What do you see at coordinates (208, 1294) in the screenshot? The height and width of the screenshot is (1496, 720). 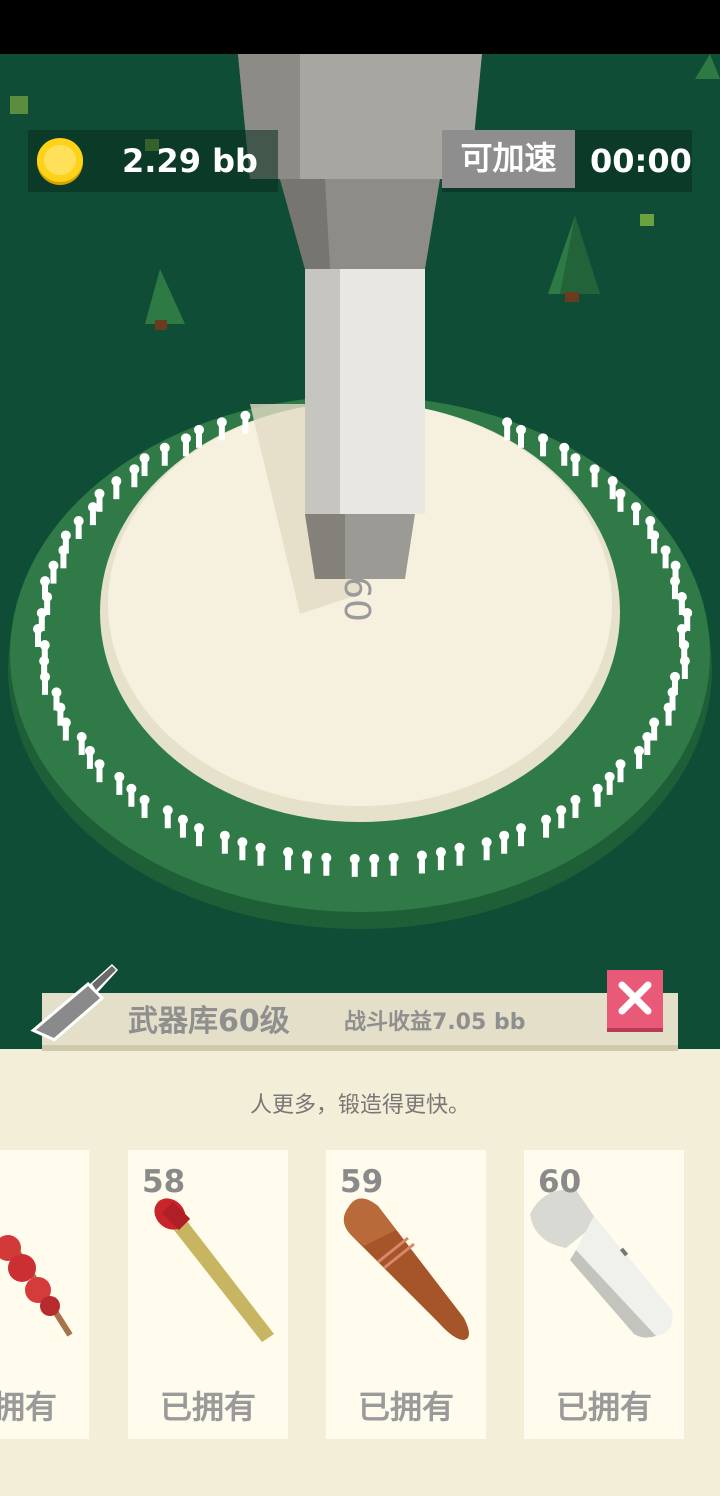 I see `weapon-card: 58 已拥有` at bounding box center [208, 1294].